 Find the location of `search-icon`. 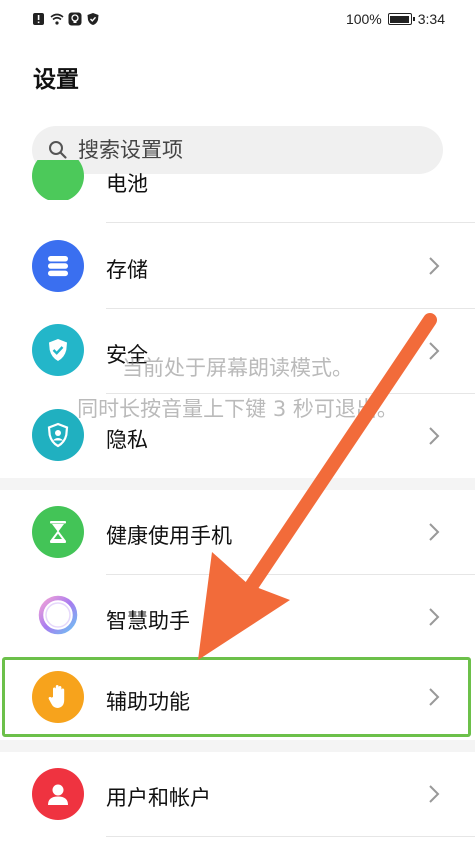

search-icon is located at coordinates (58, 150).